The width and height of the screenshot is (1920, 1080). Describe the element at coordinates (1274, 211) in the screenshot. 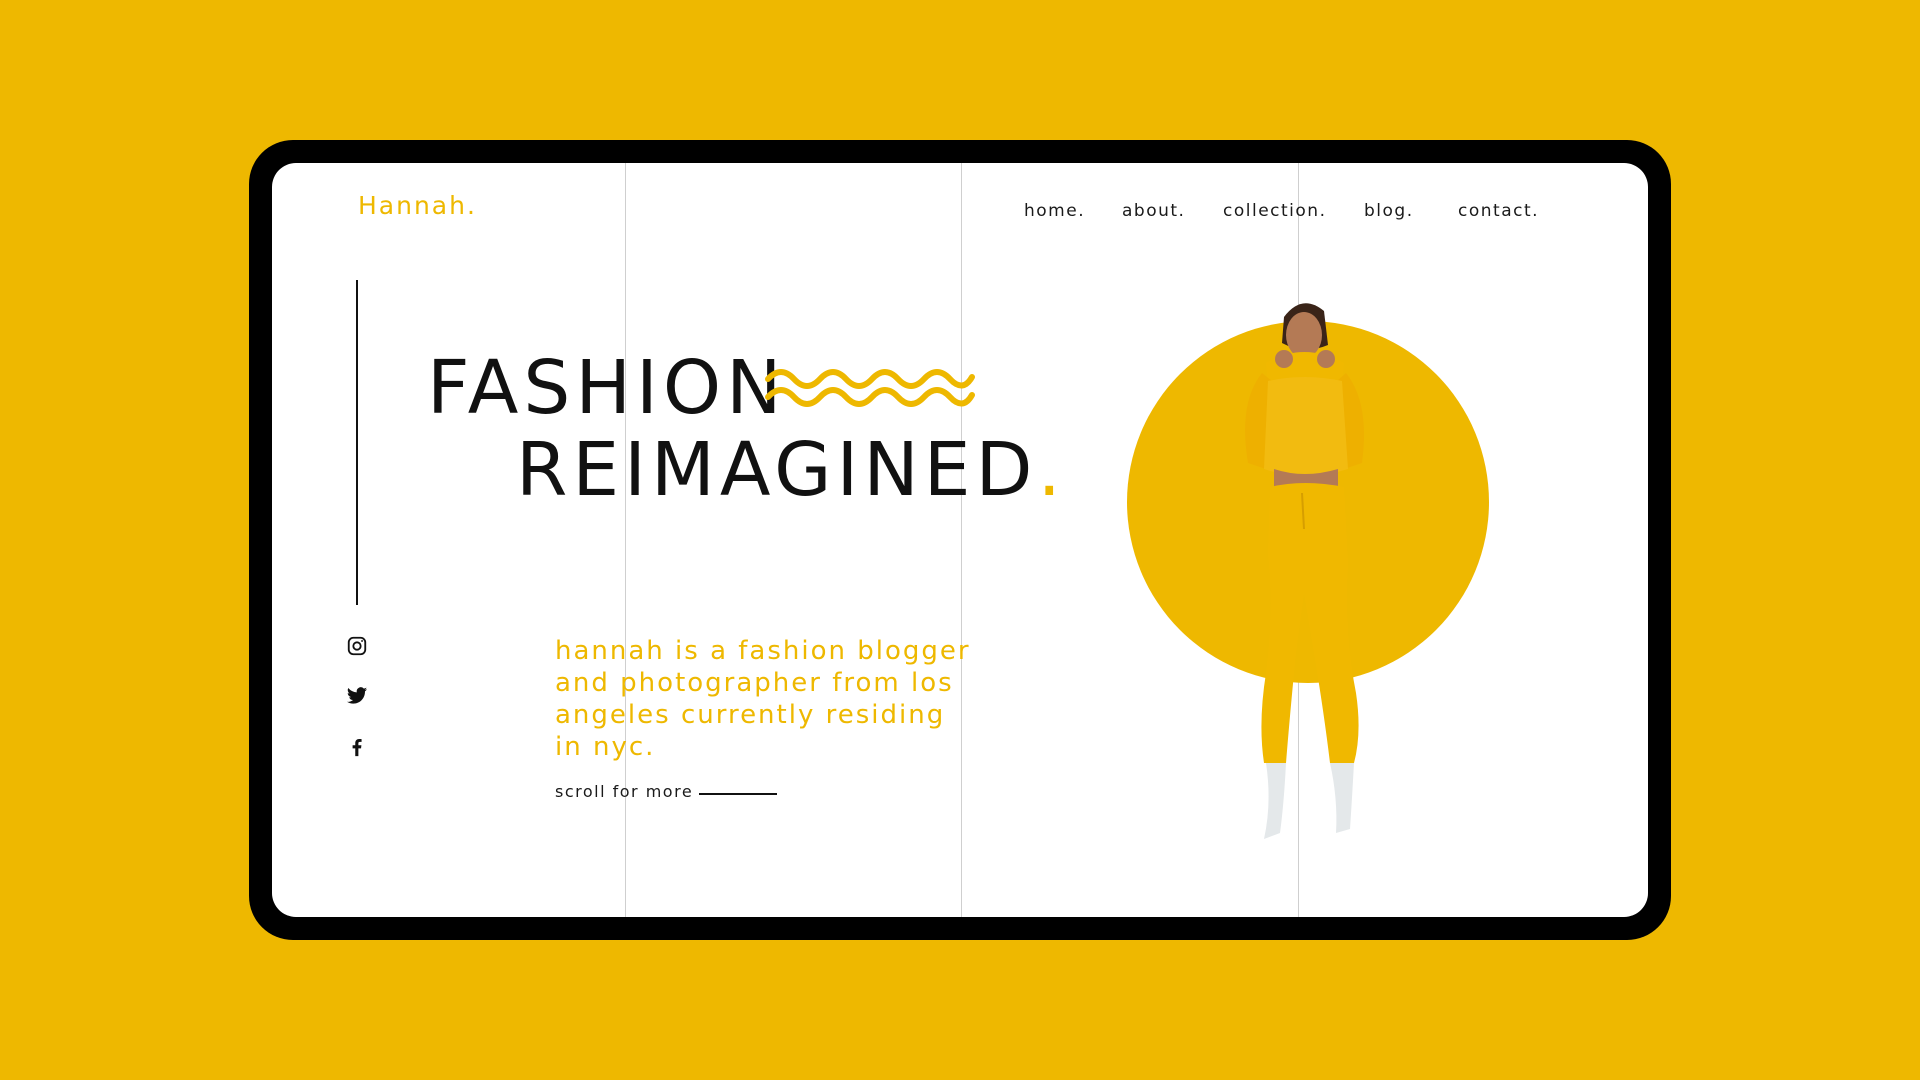

I see `nav-collection: collection.` at that location.